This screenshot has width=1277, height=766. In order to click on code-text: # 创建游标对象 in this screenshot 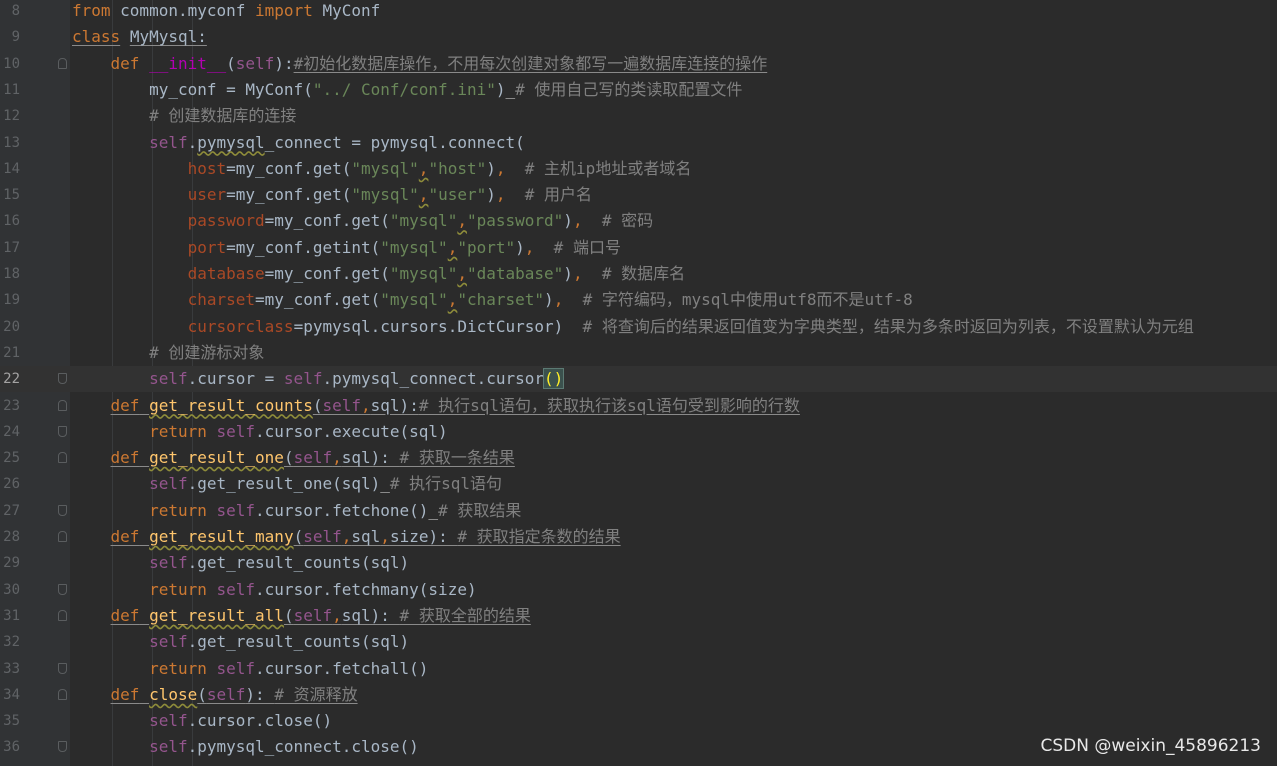, I will do `click(168, 353)`.